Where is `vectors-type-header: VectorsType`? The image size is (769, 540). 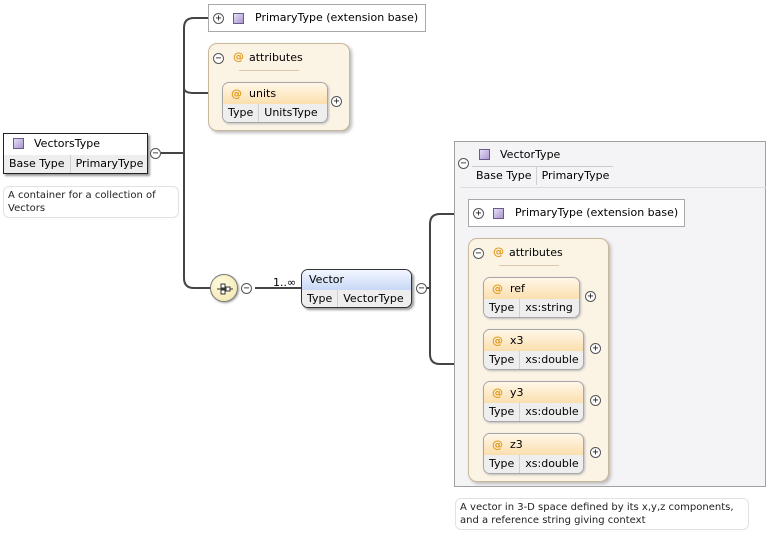 vectors-type-header: VectorsType is located at coordinates (75, 144).